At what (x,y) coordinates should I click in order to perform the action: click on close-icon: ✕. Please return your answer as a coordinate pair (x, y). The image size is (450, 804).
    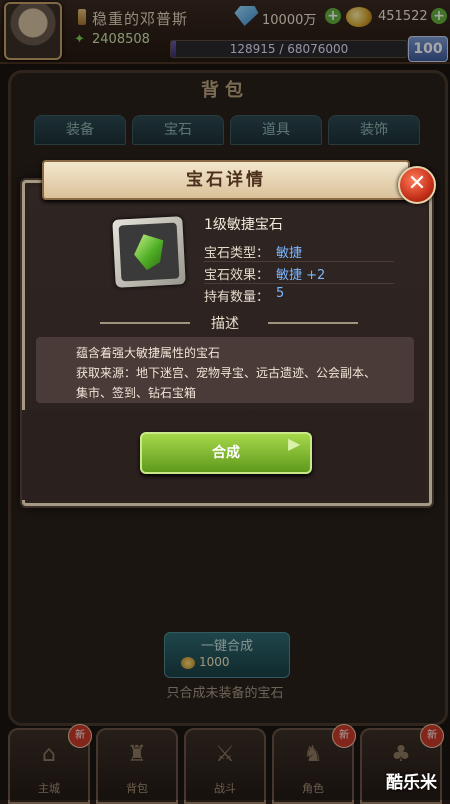
    Looking at the image, I should click on (417, 183).